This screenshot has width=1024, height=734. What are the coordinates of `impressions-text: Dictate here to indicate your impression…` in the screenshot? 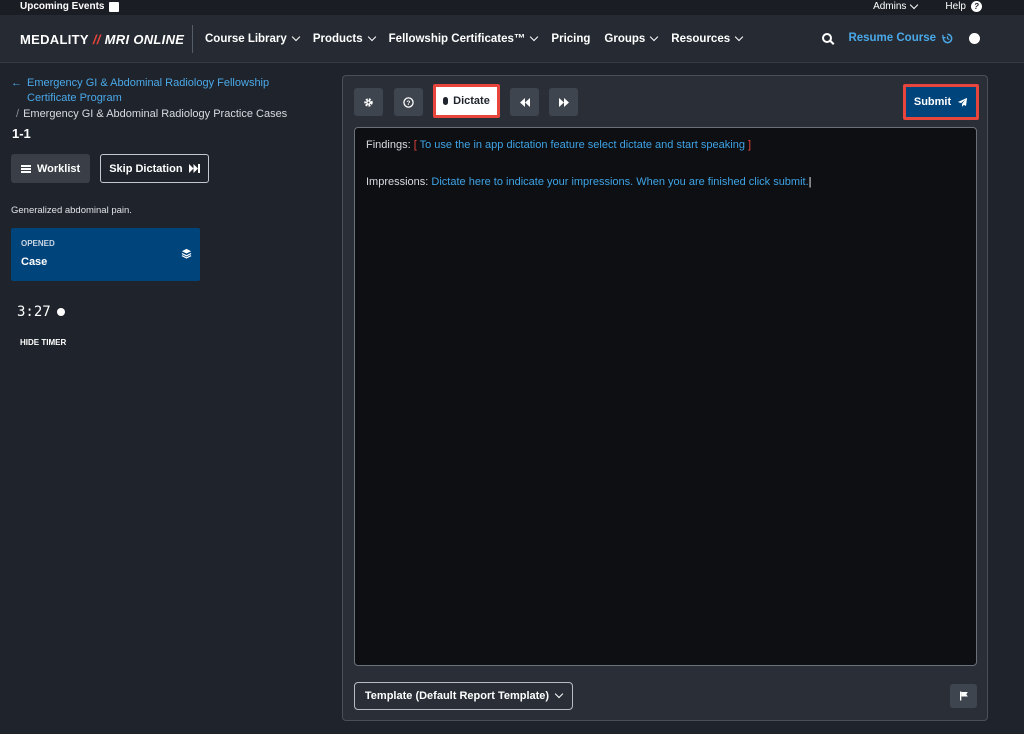 It's located at (619, 182).